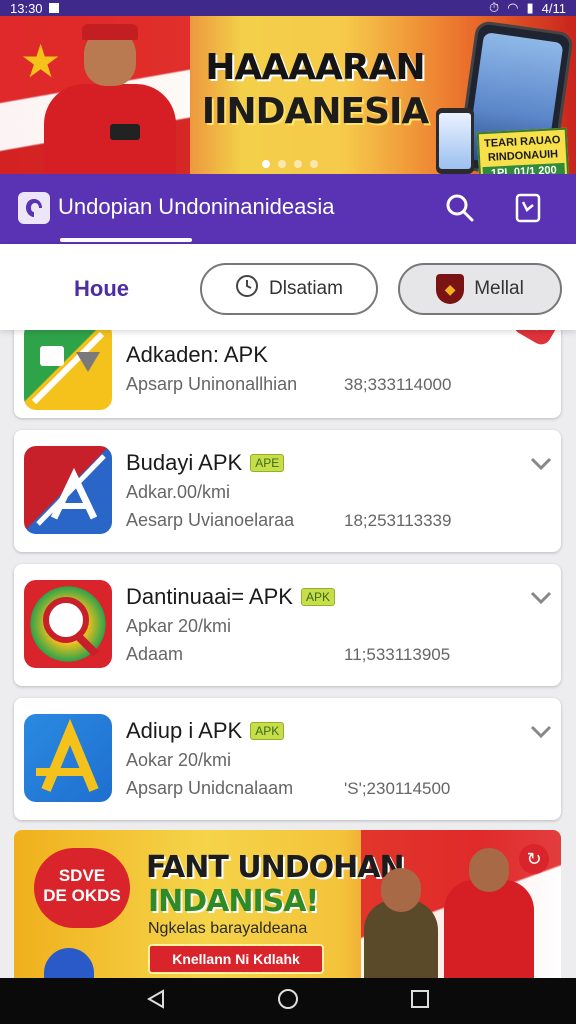 The image size is (576, 1024). I want to click on app-version: Adkar.00/kmi, so click(178, 492).